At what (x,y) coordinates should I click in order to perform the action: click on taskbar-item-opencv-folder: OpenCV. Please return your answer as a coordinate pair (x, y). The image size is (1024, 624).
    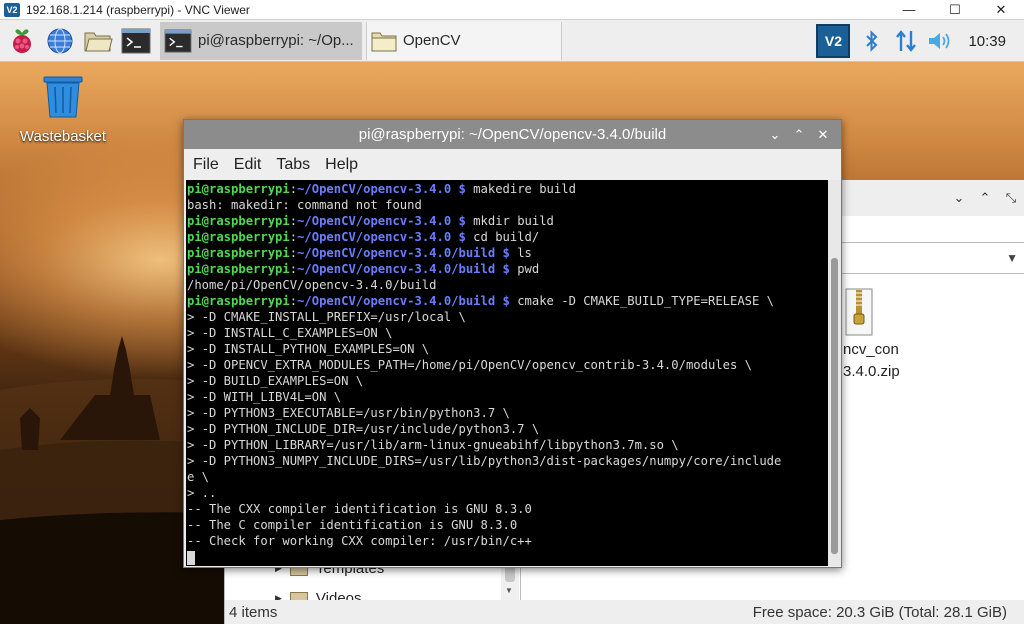
    Looking at the image, I should click on (464, 40).